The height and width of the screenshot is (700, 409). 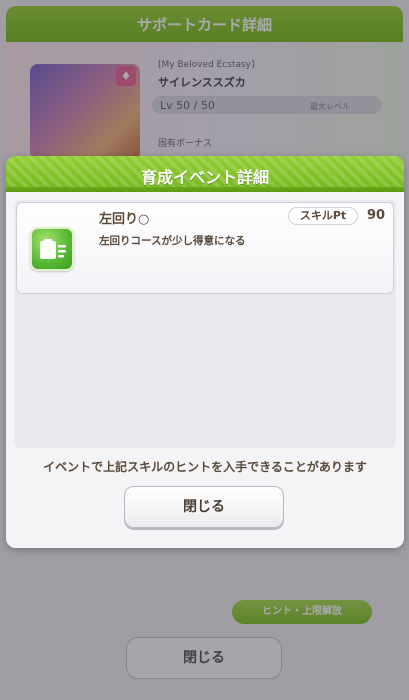 What do you see at coordinates (52, 249) in the screenshot?
I see `left-turn-skill-icon` at bounding box center [52, 249].